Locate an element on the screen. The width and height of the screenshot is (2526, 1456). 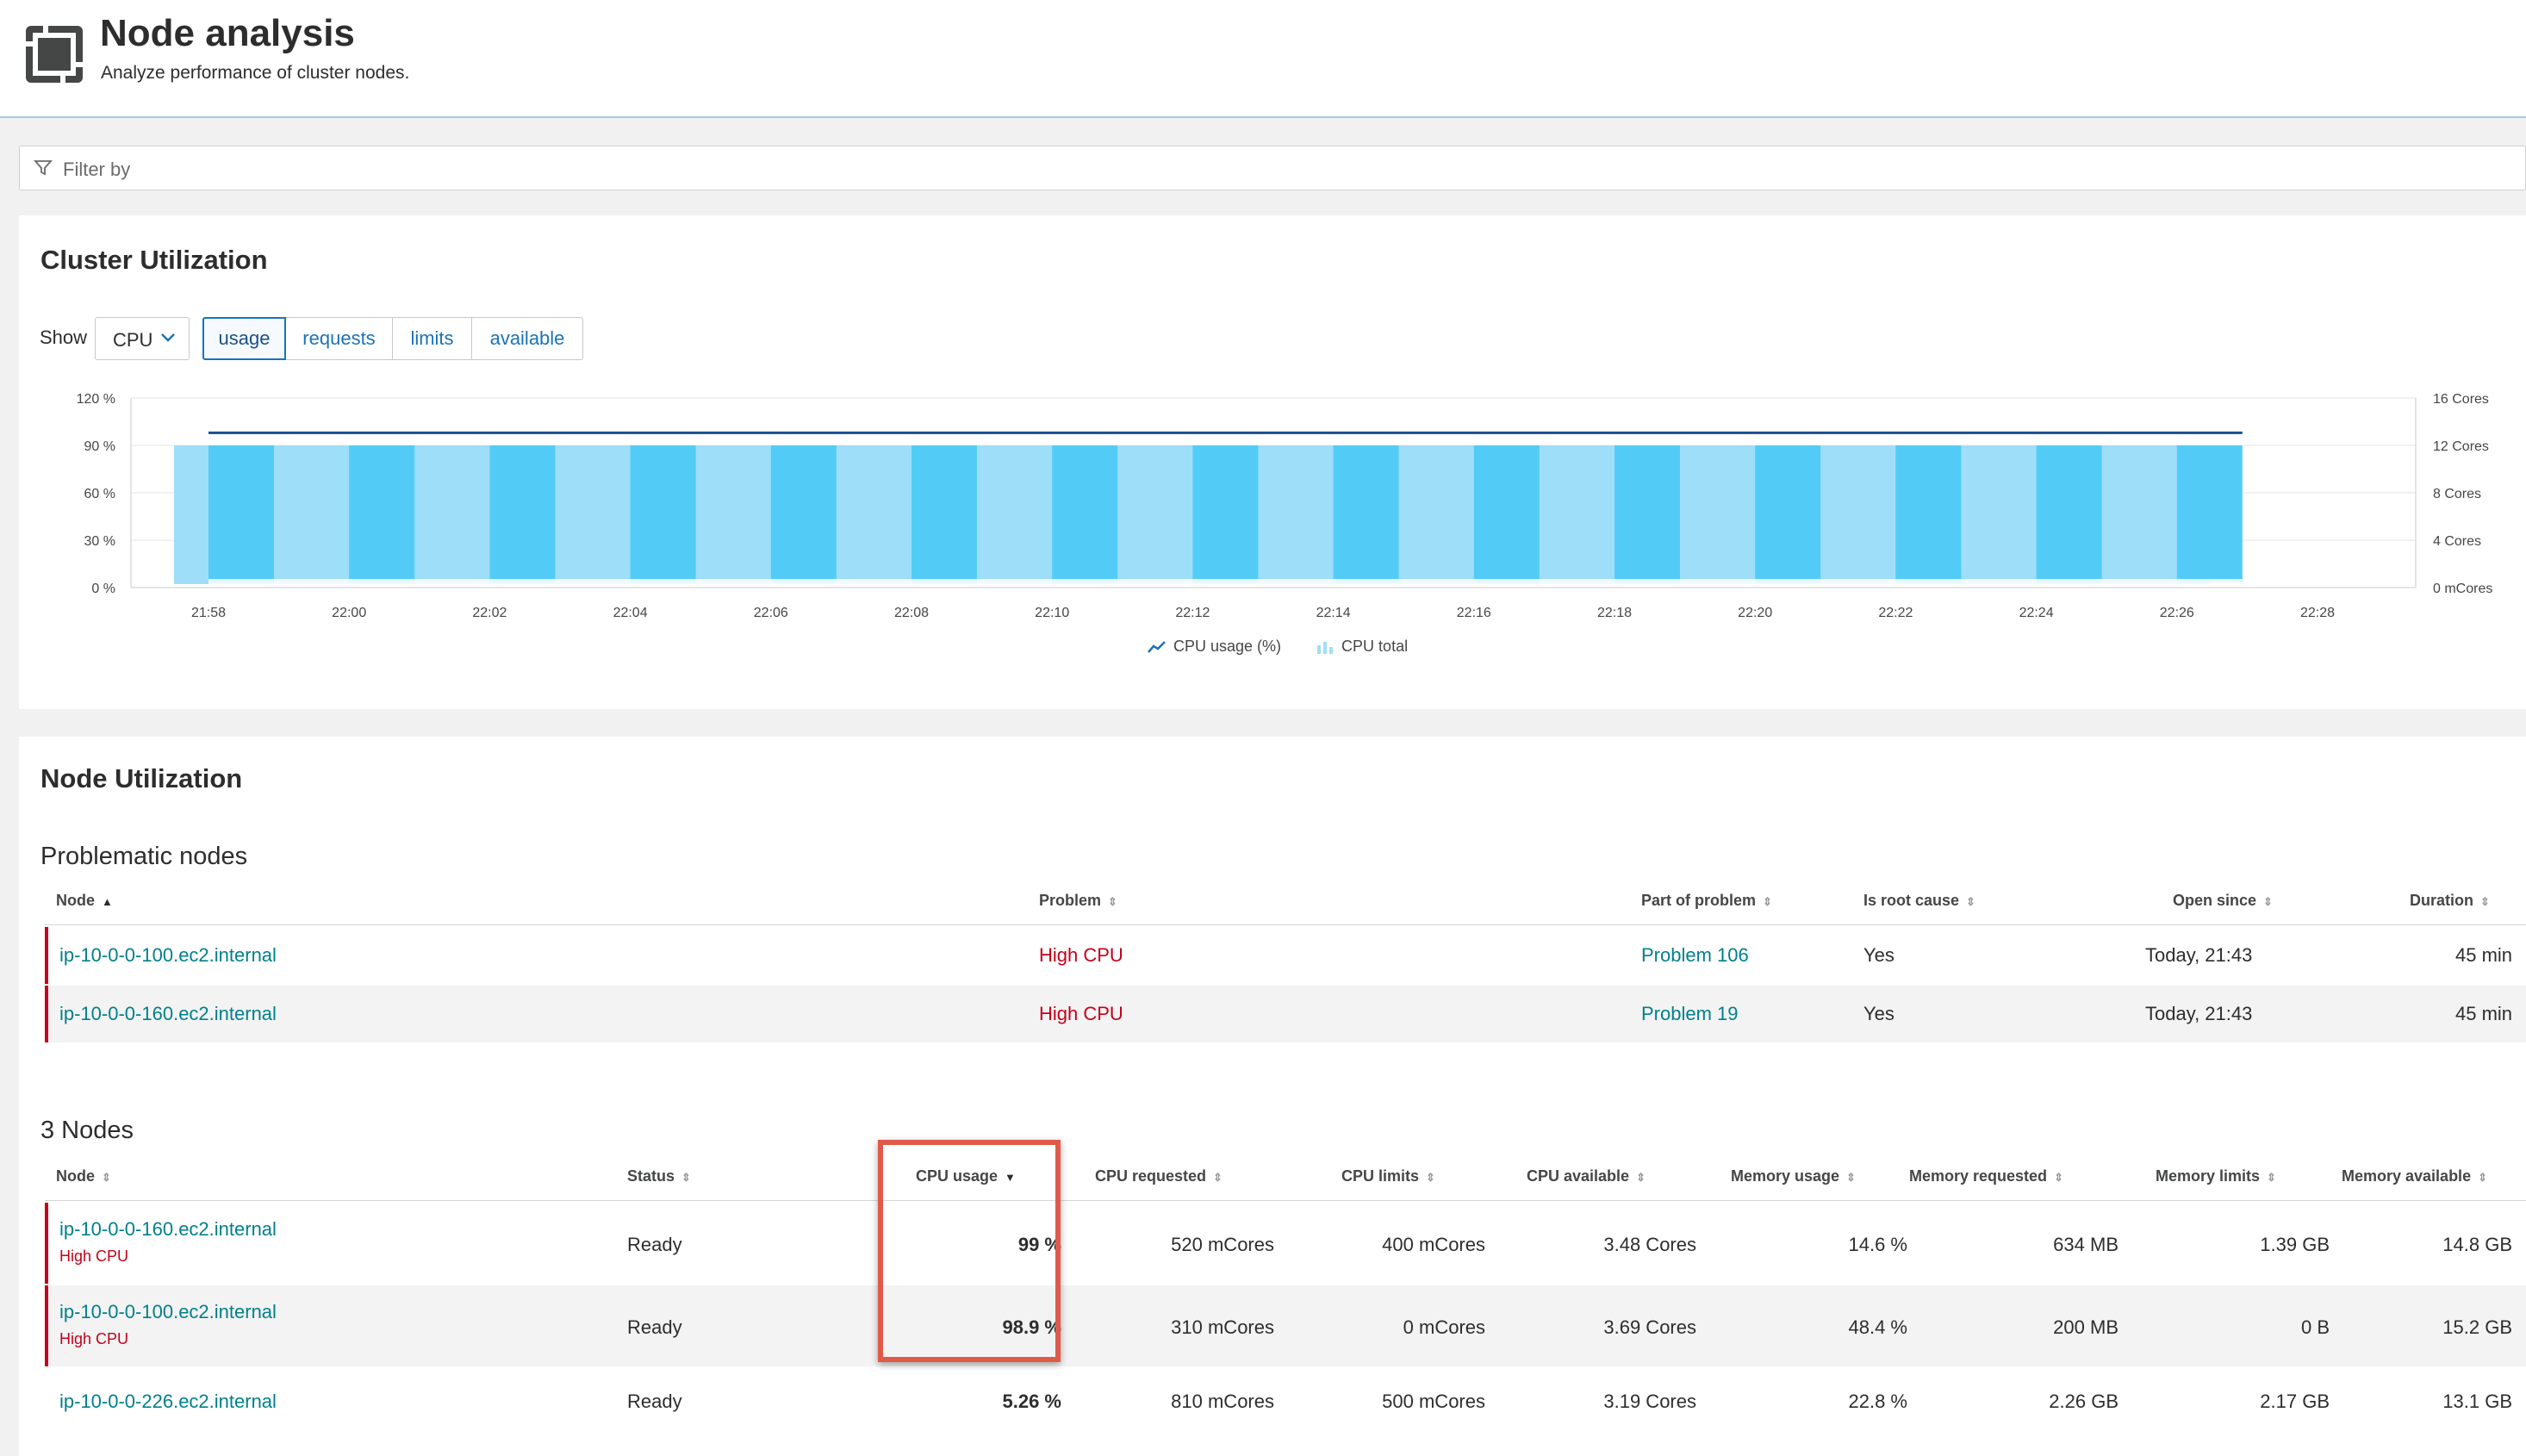
memory-requested-value: 2.26 GB is located at coordinates (2083, 1402).